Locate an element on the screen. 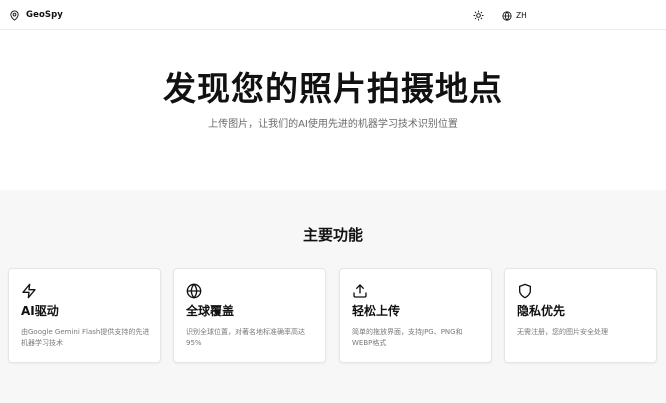  feature-card-description: 由Google Gemini Flash提供支持的先进机器学习技术 is located at coordinates (85, 337).